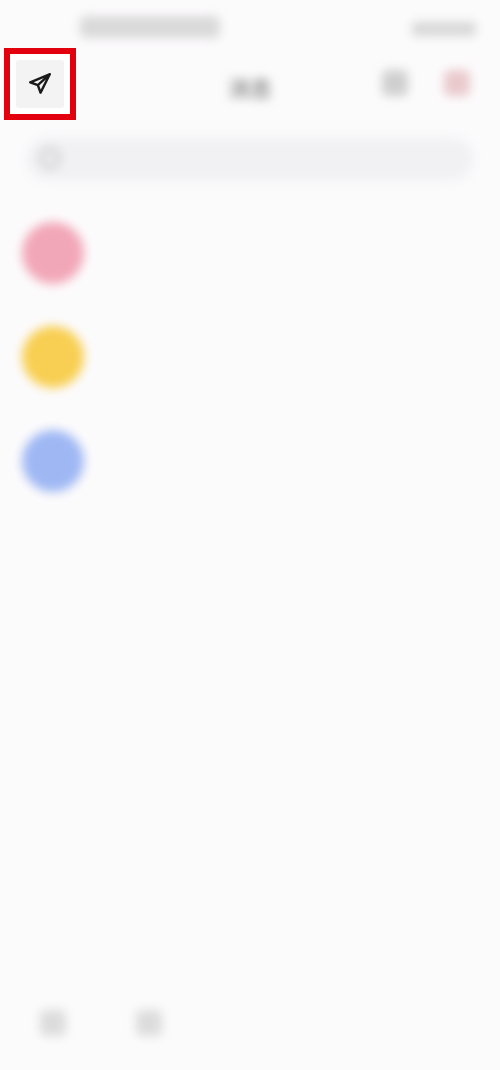 The image size is (500, 1070). Describe the element at coordinates (395, 83) in the screenshot. I see `contacts-icon` at that location.